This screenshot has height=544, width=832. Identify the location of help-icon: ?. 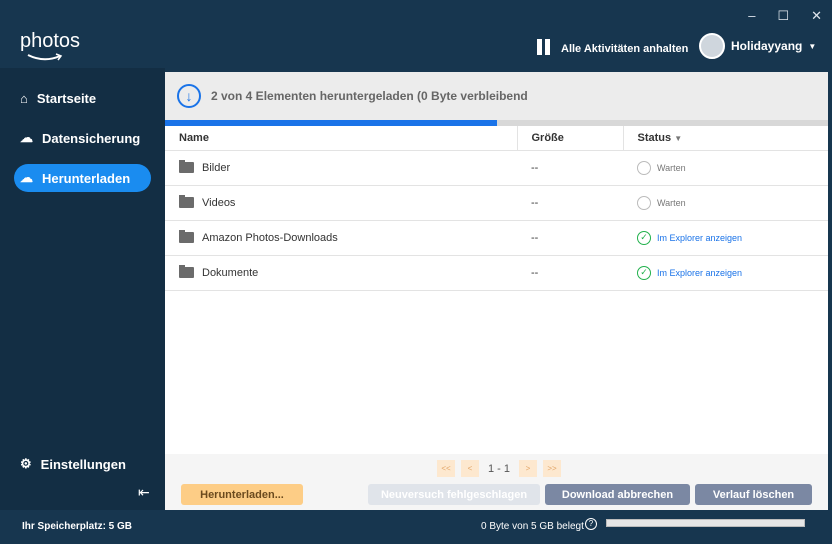
(591, 524).